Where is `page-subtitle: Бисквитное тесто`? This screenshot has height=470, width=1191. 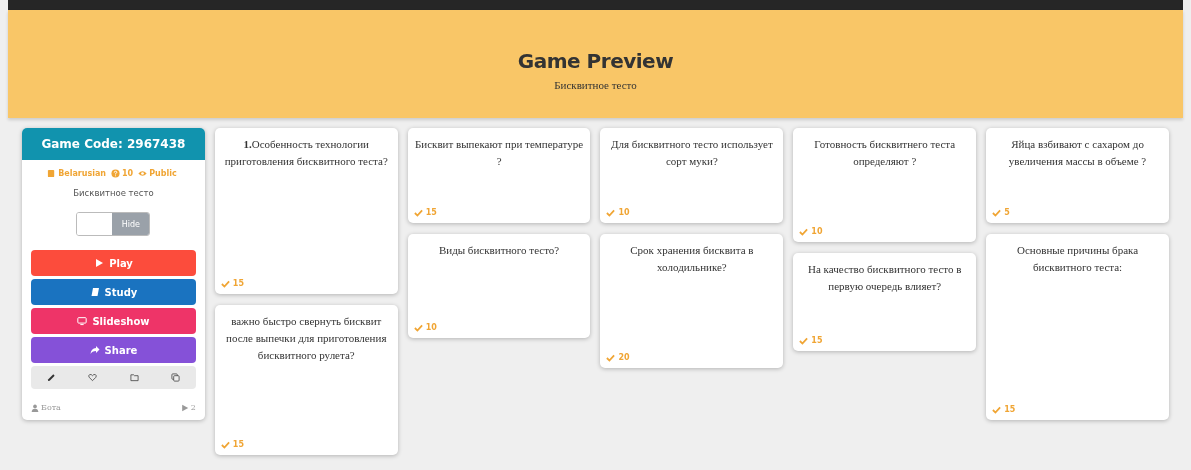
page-subtitle: Бисквитное тесто is located at coordinates (595, 85).